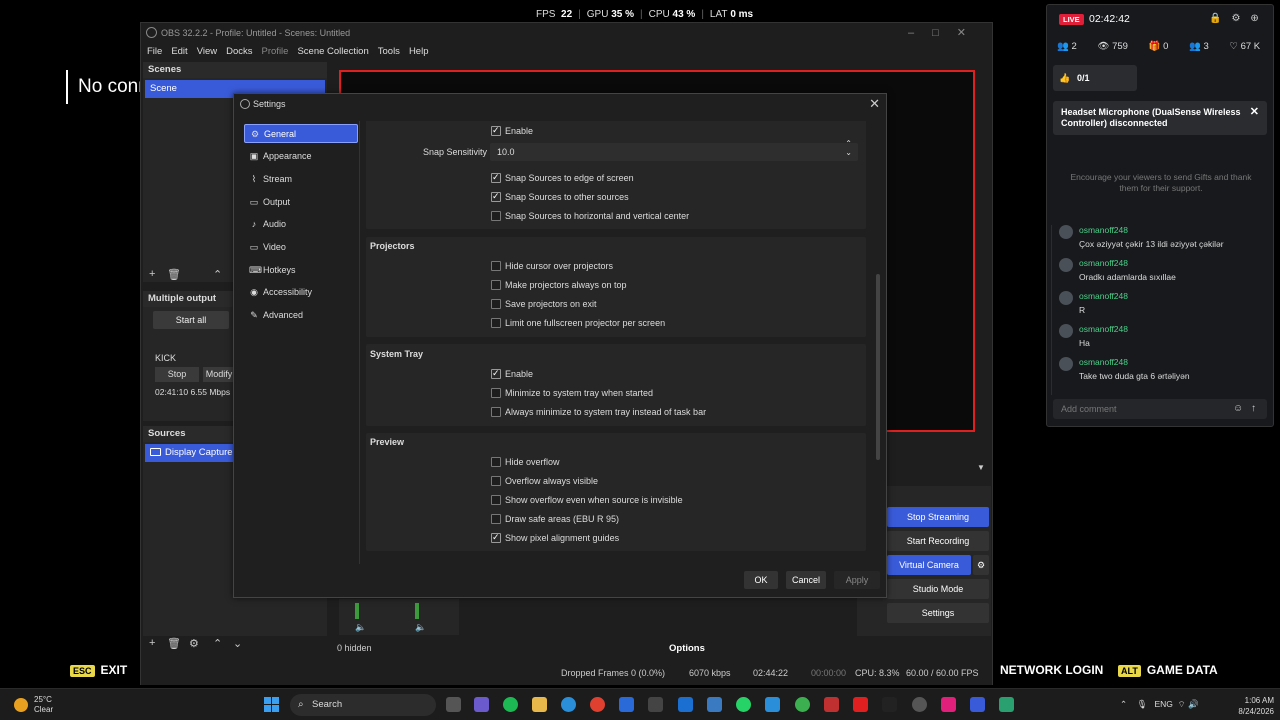 This screenshot has height=720, width=1280. Describe the element at coordinates (363, 705) in the screenshot. I see `taskbar-search: ⌕ Search` at that location.